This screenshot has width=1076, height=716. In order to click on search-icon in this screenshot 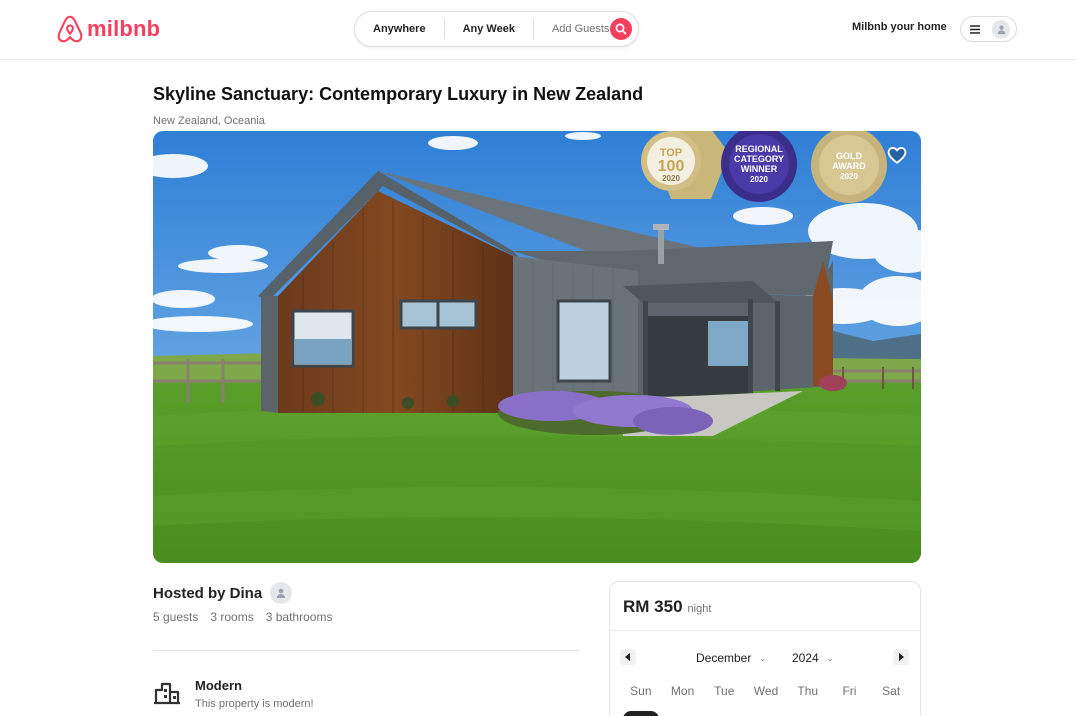, I will do `click(621, 29)`.